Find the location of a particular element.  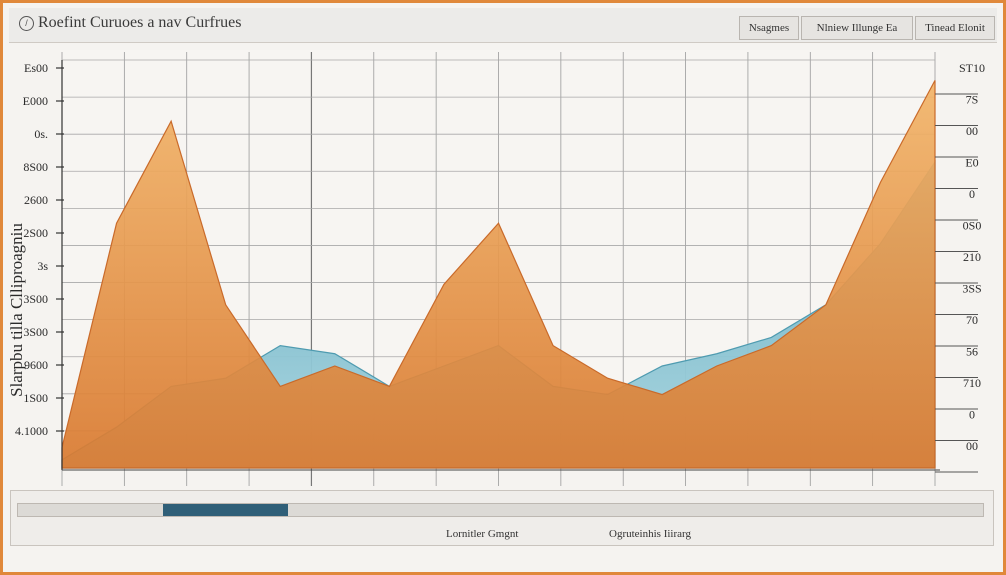

footer-label-right: Ogruteinhis Iiirarg is located at coordinates (650, 534).